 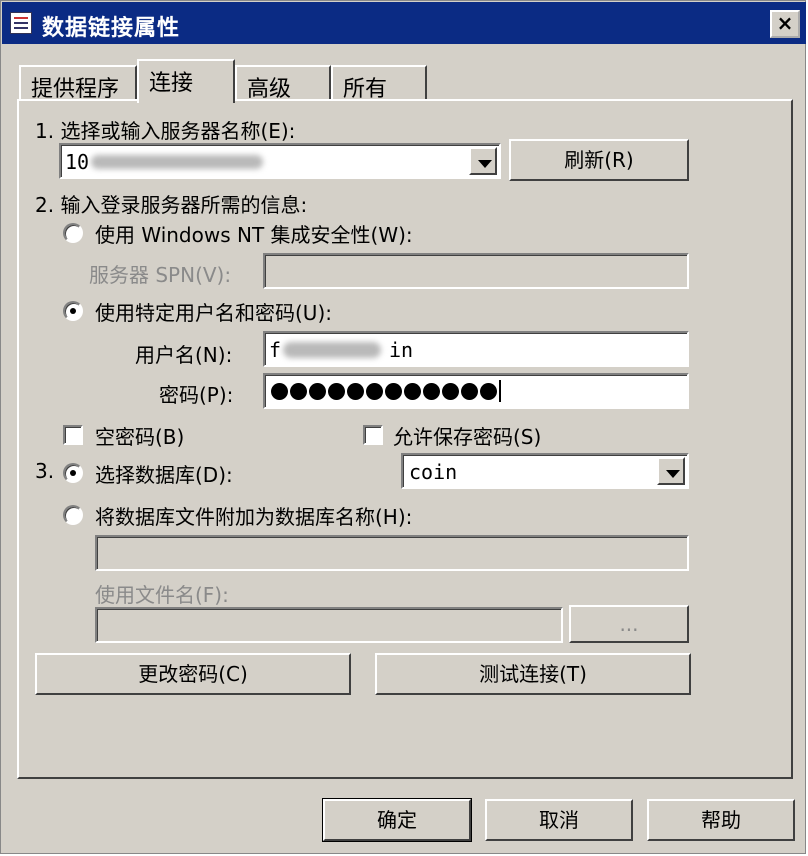 What do you see at coordinates (401, 350) in the screenshot?
I see `username-suffix: in` at bounding box center [401, 350].